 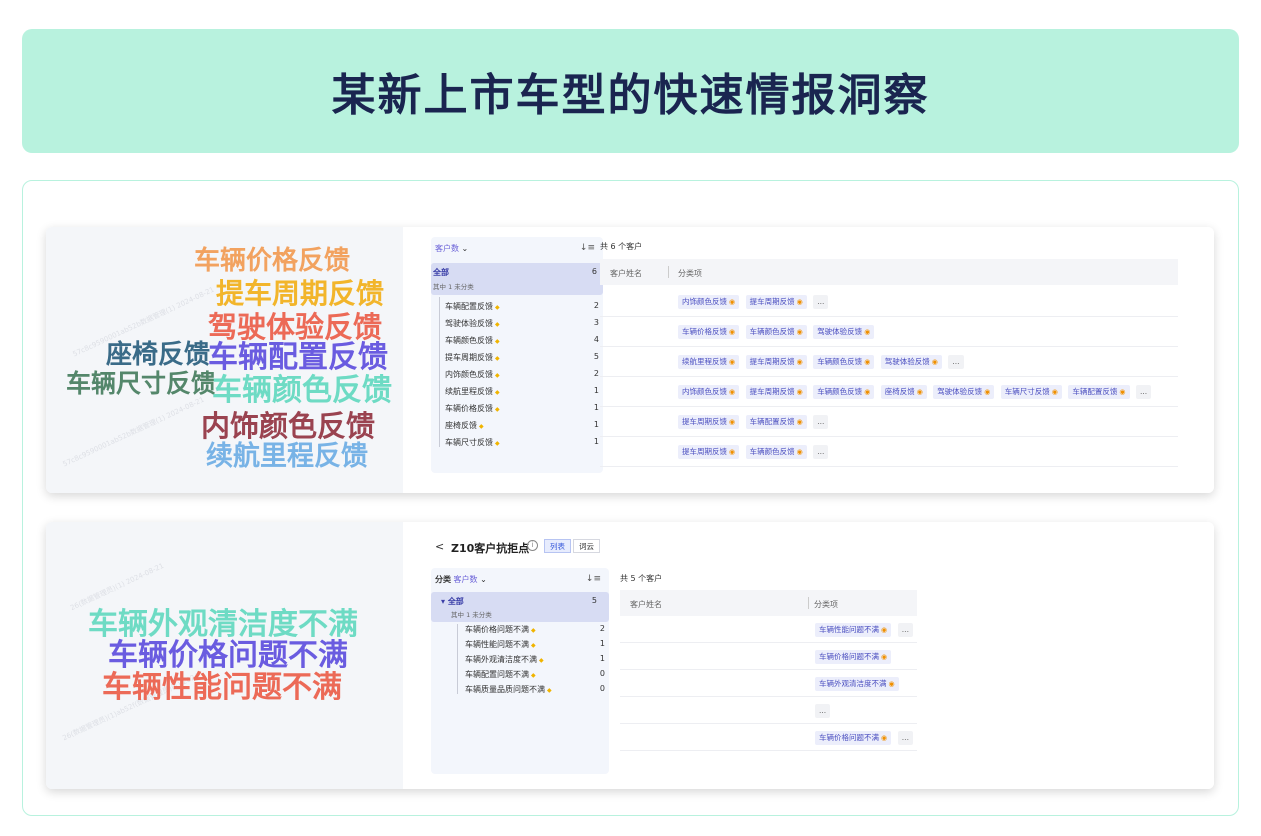 What do you see at coordinates (586, 546) in the screenshot?
I see `view-cloud-toggle: 词云` at bounding box center [586, 546].